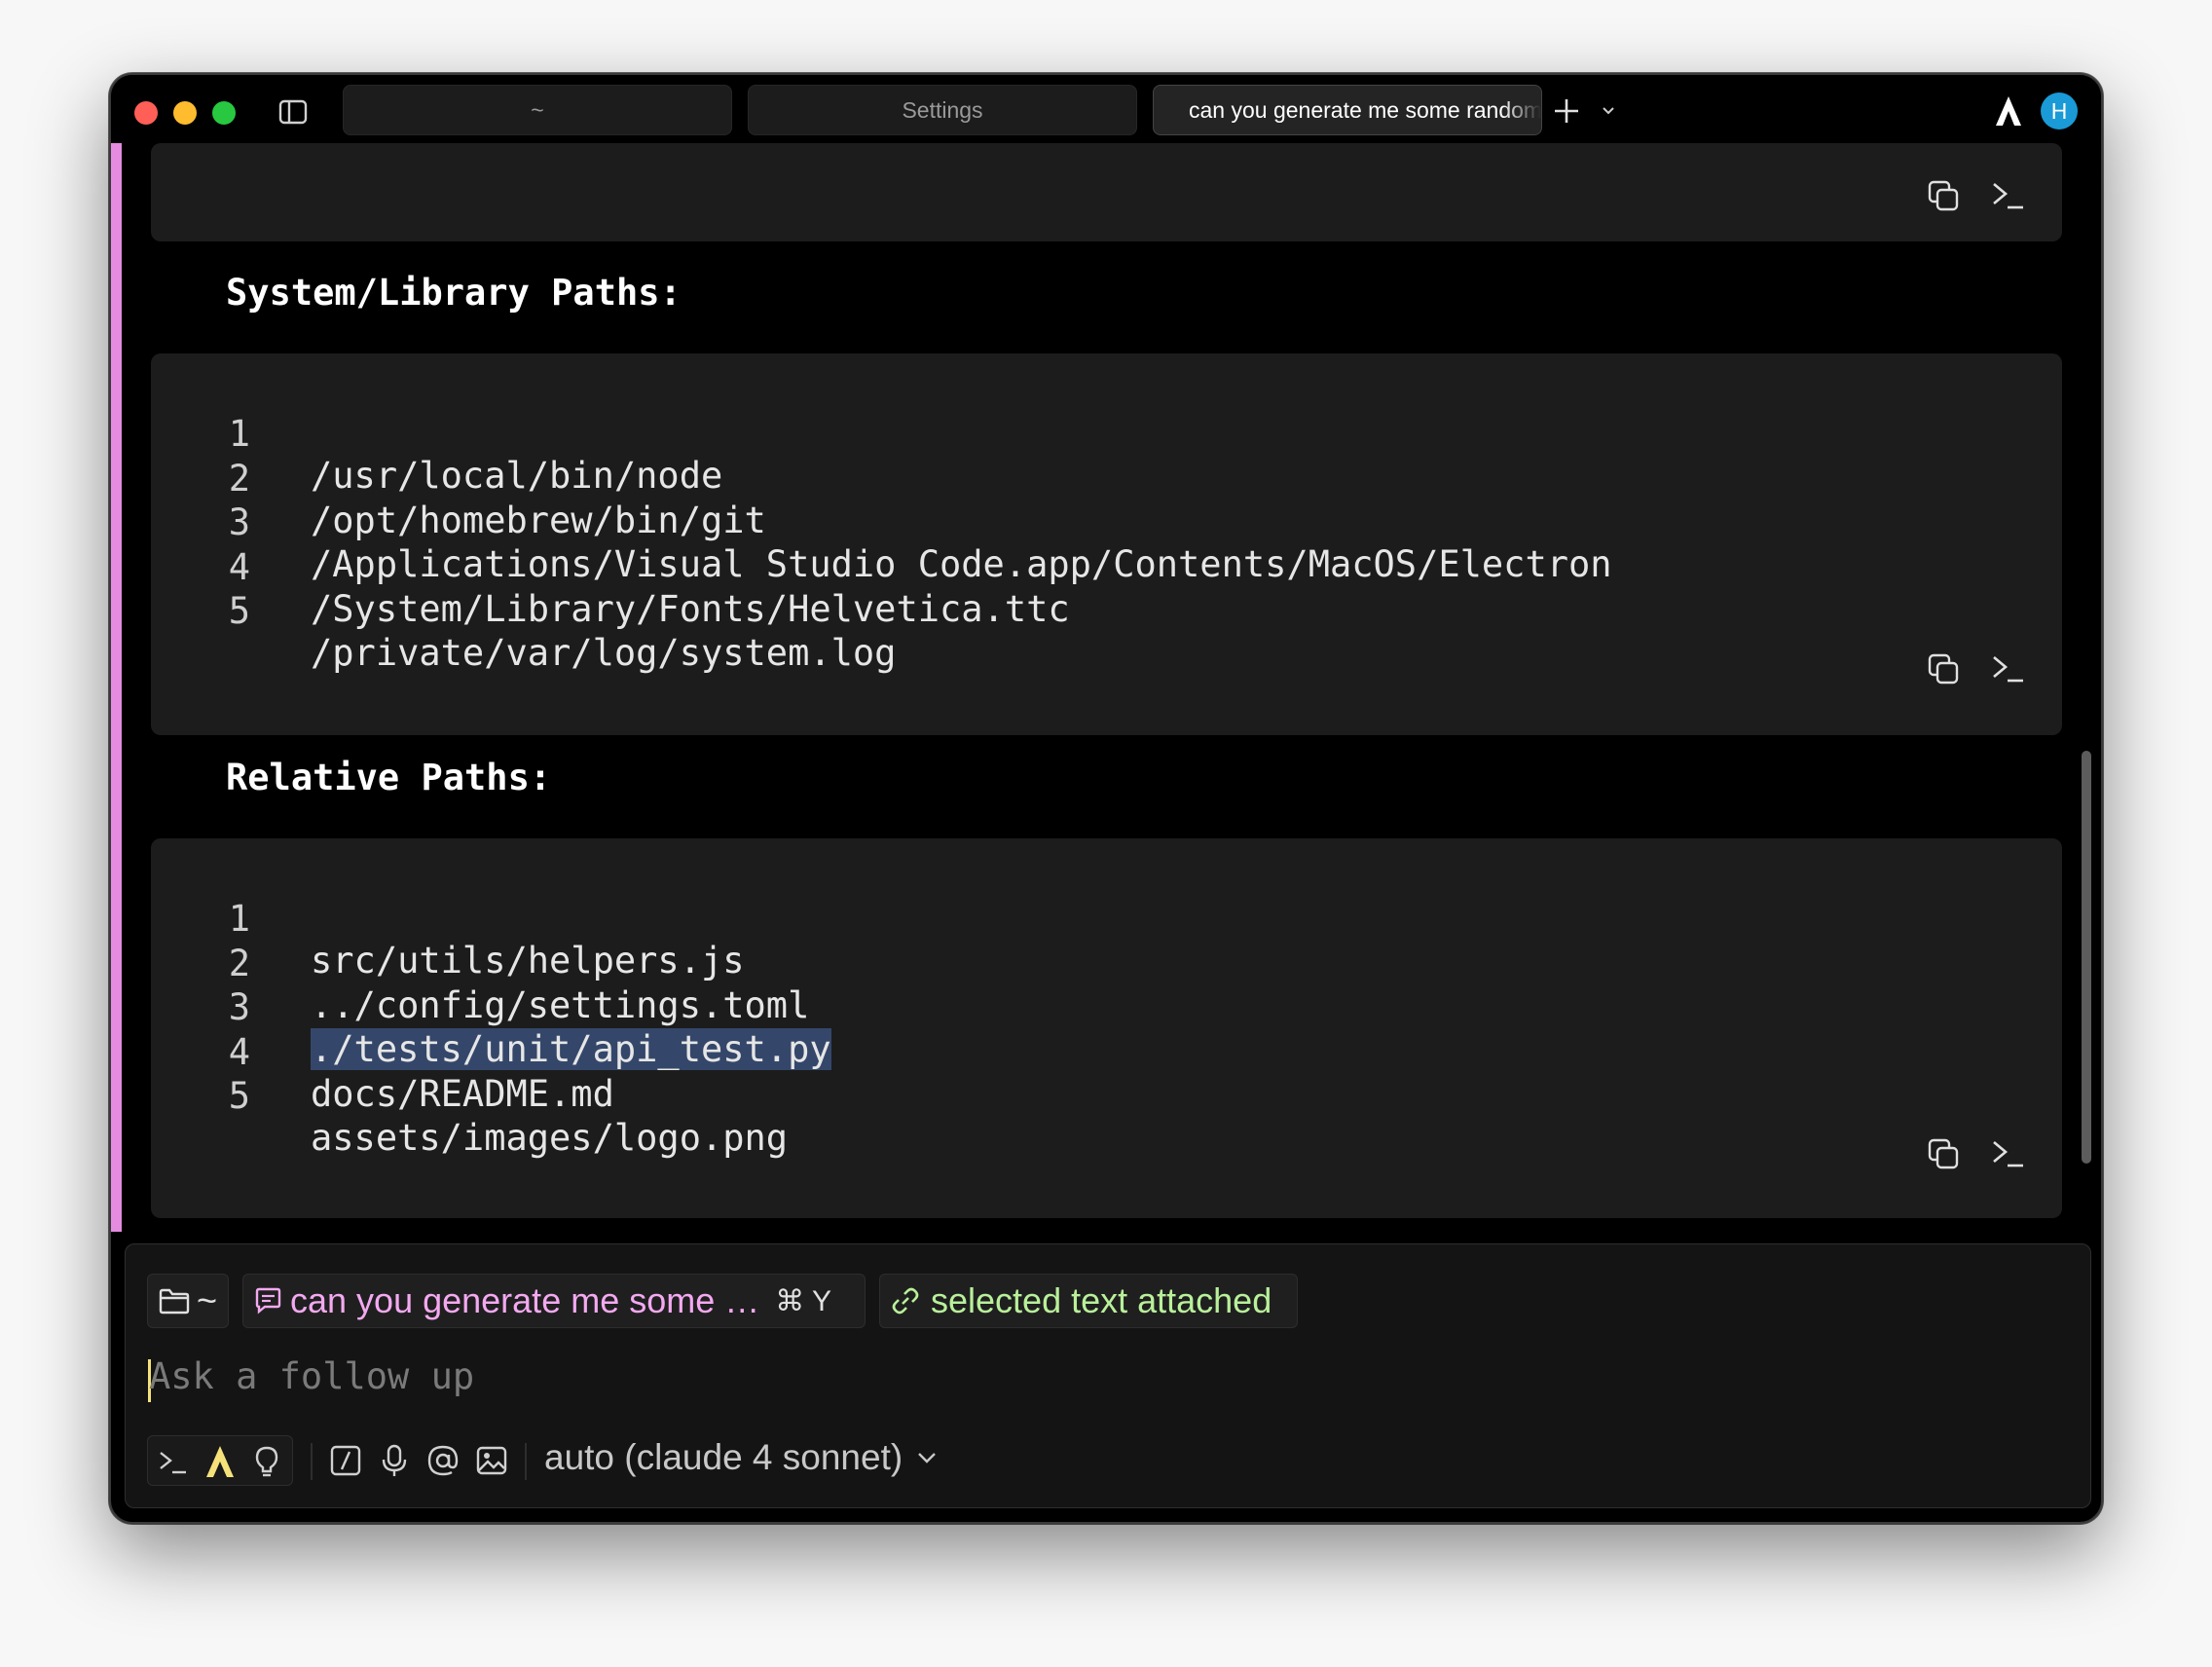 The image size is (2212, 1667). Describe the element at coordinates (389, 778) in the screenshot. I see `section-heading: Relative Paths:` at that location.